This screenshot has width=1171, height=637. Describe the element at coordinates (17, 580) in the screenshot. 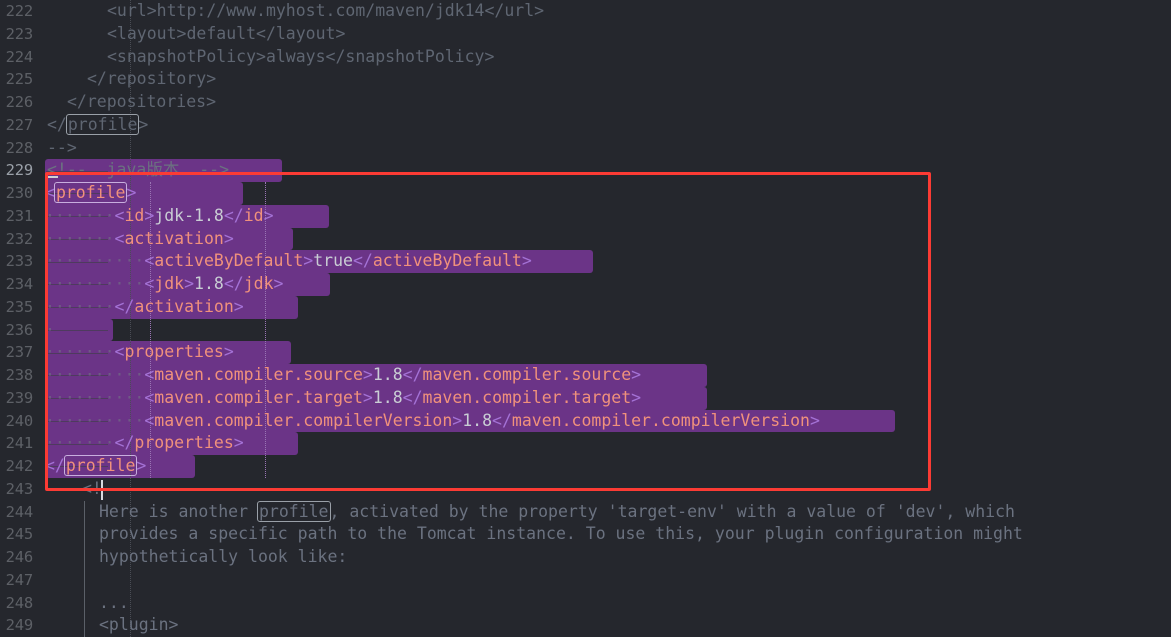

I see `line-number: 247` at that location.